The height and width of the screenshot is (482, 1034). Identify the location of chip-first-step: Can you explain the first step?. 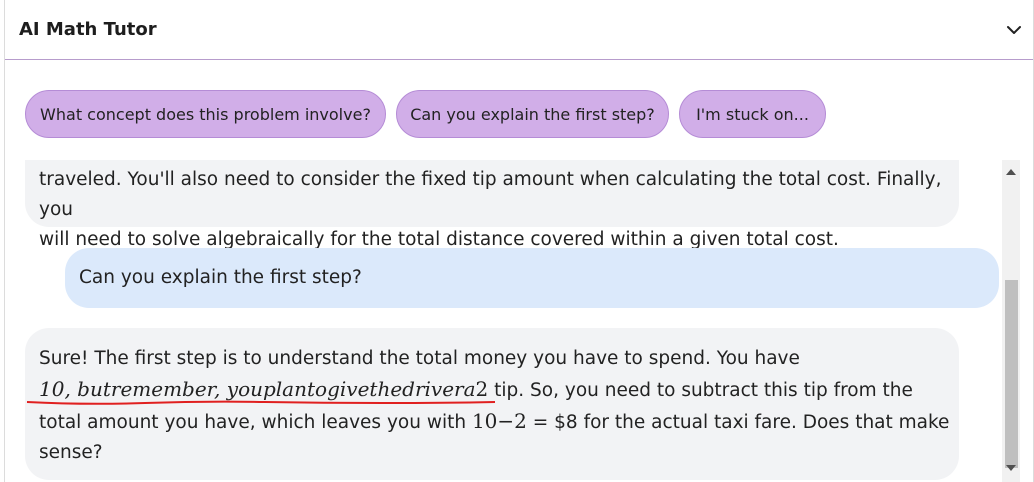
(532, 114).